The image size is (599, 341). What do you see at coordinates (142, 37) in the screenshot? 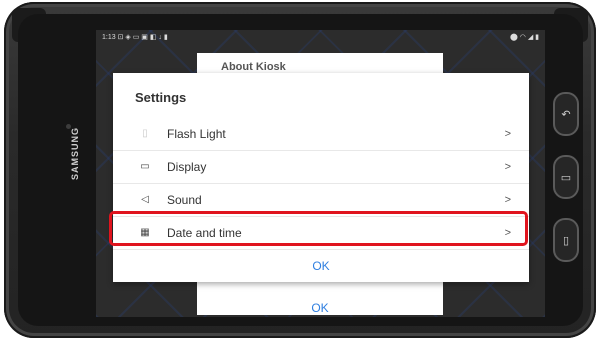
I see `status-notification-icons: ⊡ ◈ ▭ ▣ ◧ ↓ ▮` at bounding box center [142, 37].